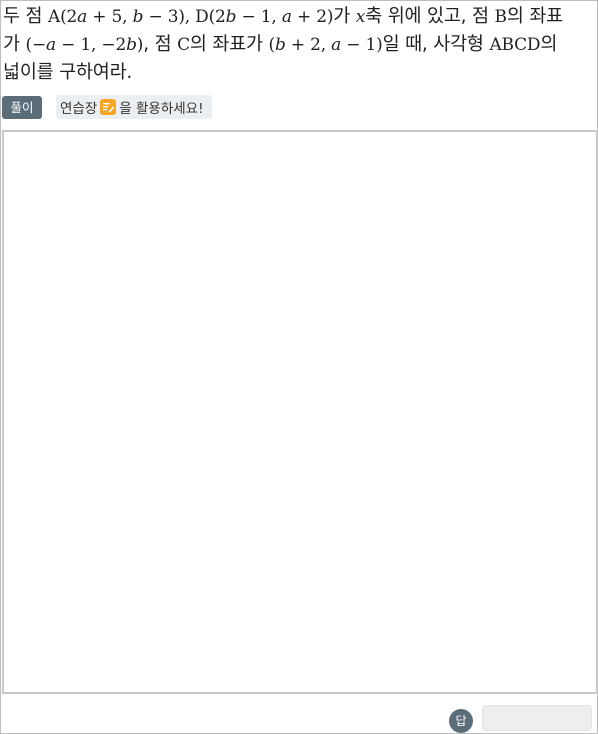 This screenshot has height=734, width=598. I want to click on math-fragment: − 1,, so click(259, 17).